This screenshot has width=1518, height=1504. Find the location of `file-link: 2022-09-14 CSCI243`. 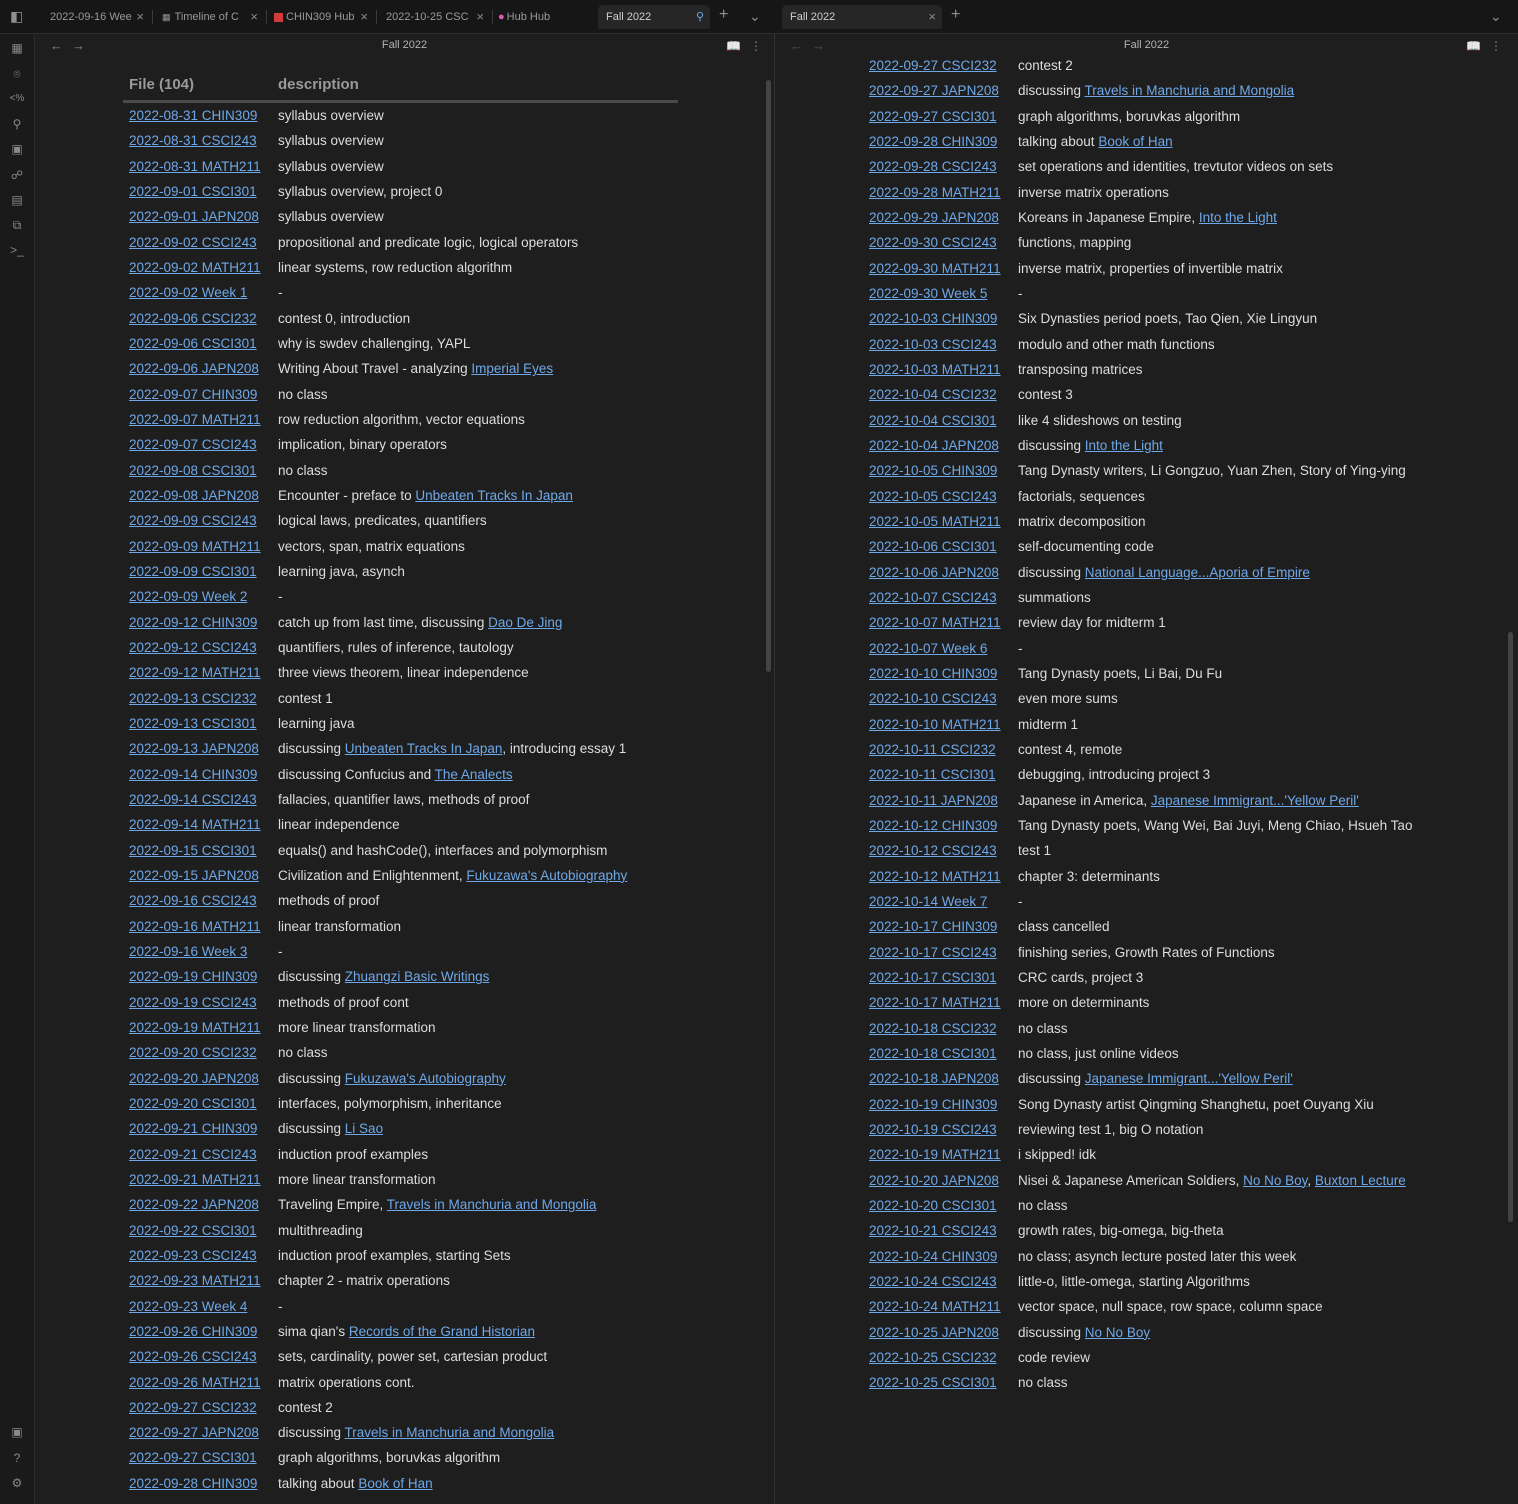

file-link: 2022-09-14 CSCI243 is located at coordinates (193, 800).